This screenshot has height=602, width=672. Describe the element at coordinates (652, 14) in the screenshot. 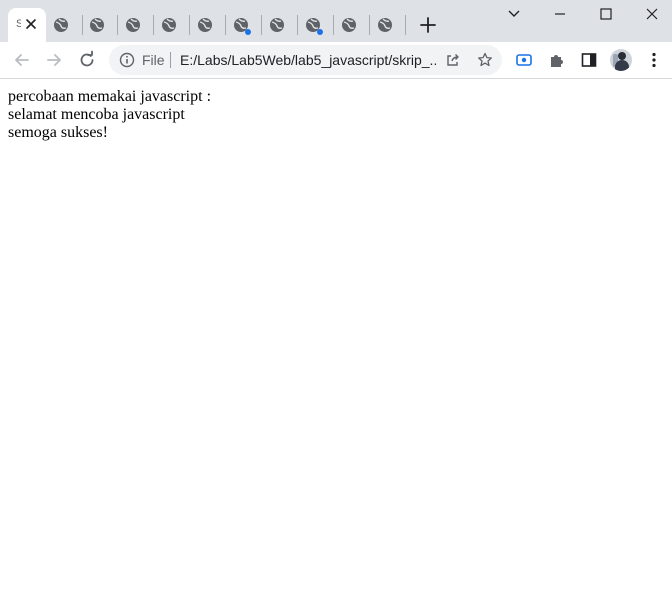

I see `close-window-icon` at that location.